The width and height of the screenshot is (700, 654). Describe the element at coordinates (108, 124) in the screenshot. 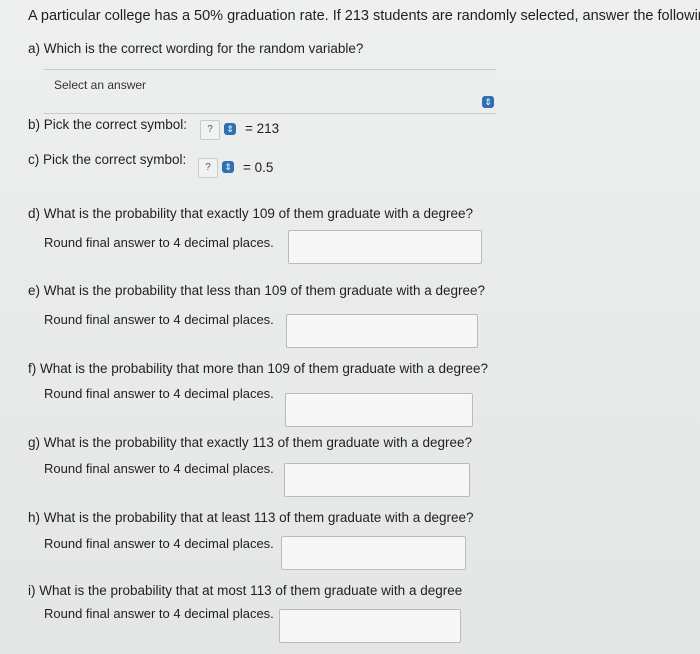

I see `question-b-label: b) Pick the correct symbol:` at that location.